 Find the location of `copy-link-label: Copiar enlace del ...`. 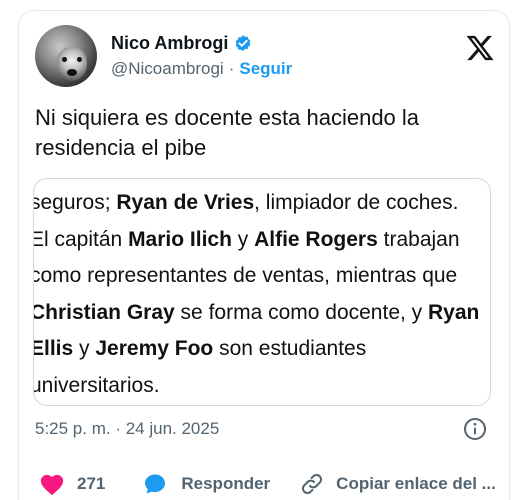

copy-link-label: Copiar enlace del ... is located at coordinates (416, 483).